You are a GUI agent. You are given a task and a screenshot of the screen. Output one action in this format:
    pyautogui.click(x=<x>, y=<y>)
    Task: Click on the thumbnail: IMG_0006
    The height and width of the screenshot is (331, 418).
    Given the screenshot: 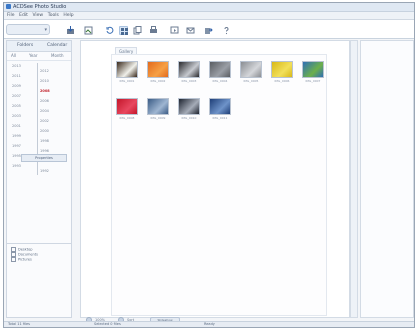 What is the action you would take?
    pyautogui.click(x=282, y=72)
    